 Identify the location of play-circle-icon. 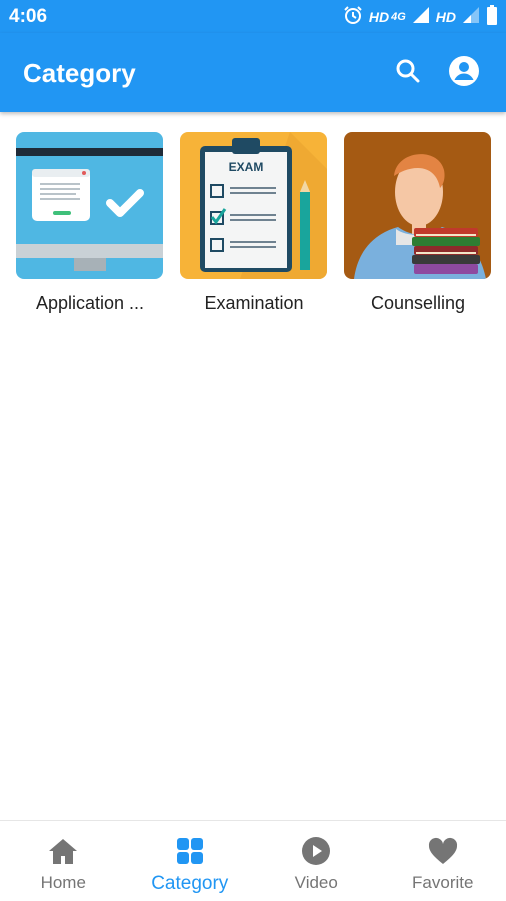
(316, 851).